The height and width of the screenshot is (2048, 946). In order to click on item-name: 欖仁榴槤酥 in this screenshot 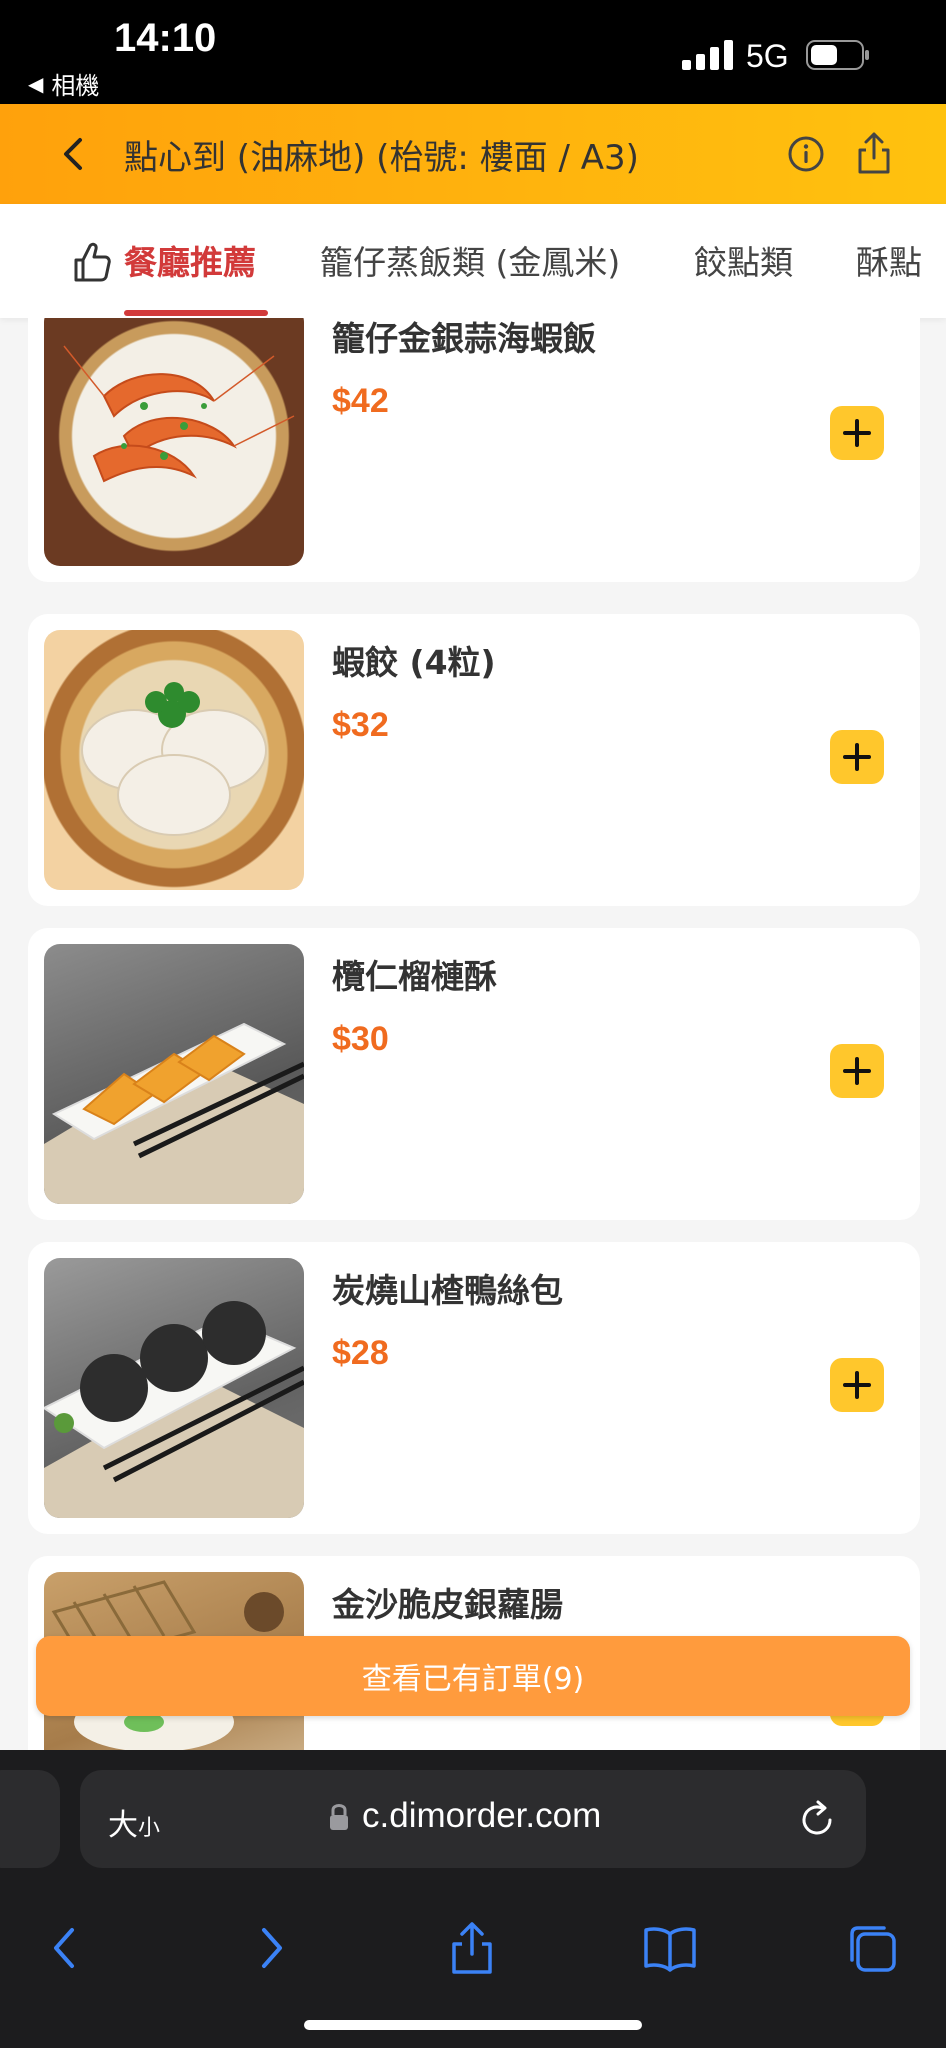, I will do `click(414, 976)`.